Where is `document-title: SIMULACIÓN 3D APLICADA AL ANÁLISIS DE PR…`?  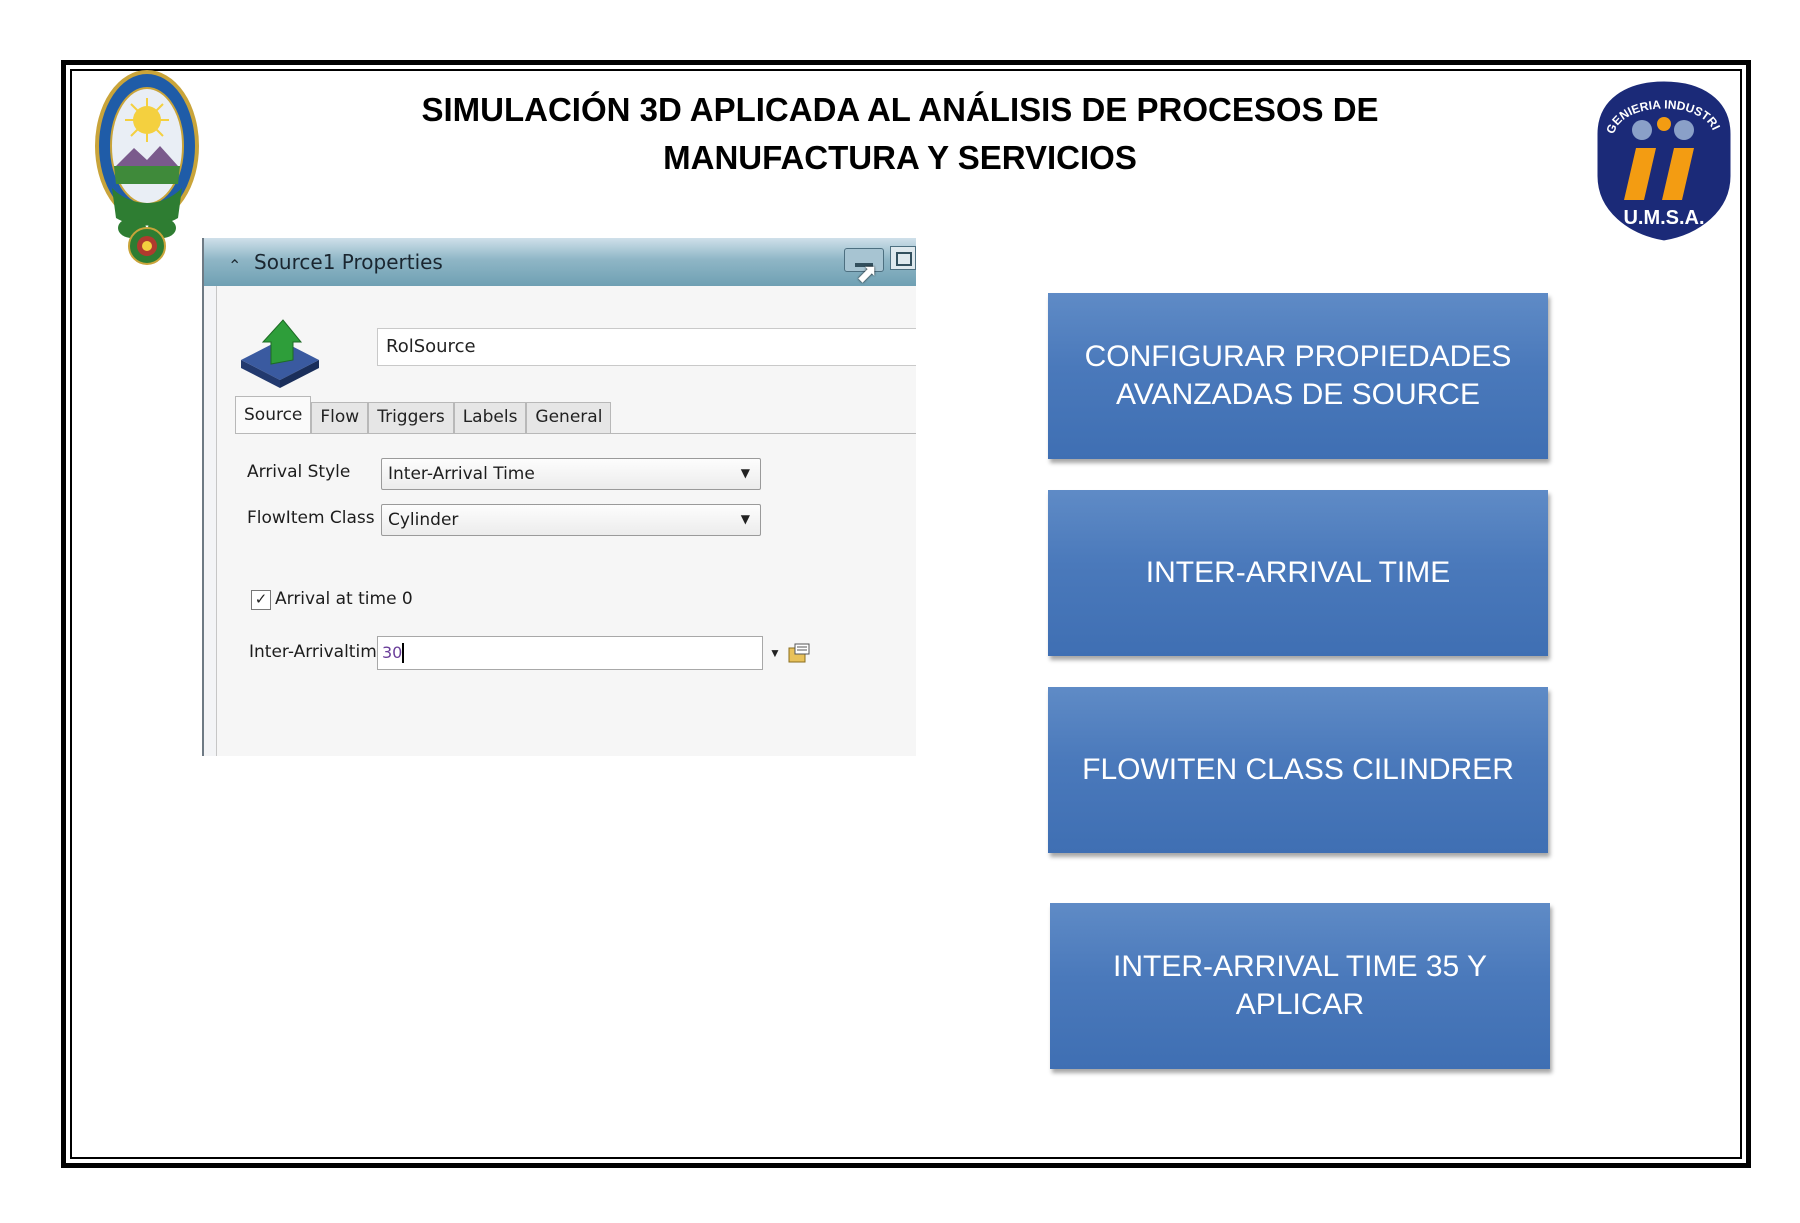 document-title: SIMULACIÓN 3D APLICADA AL ANÁLISIS DE PR… is located at coordinates (900, 134).